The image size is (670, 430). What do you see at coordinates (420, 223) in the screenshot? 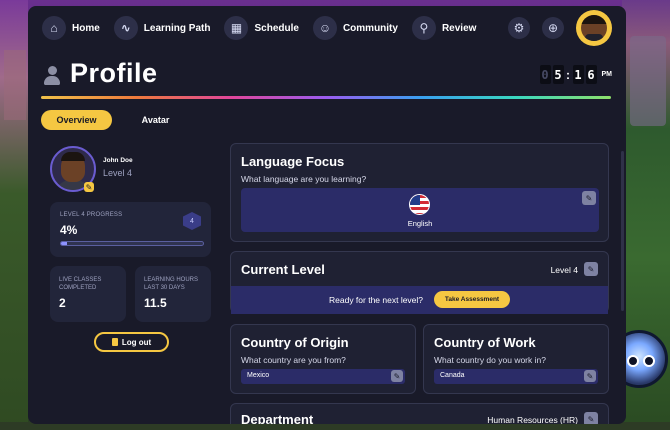
I see `language-label: English` at bounding box center [420, 223].